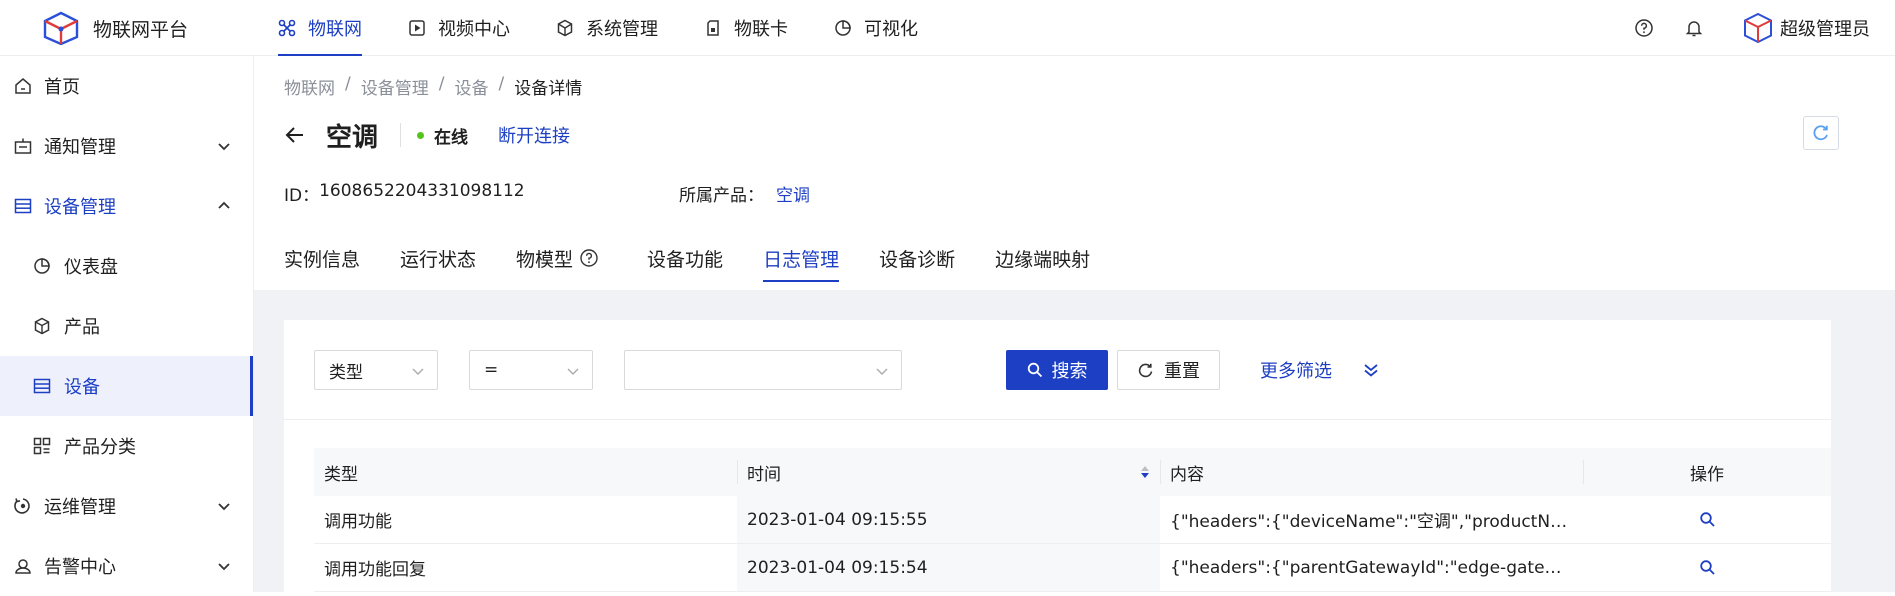 The width and height of the screenshot is (1895, 596). What do you see at coordinates (376, 370) in the screenshot?
I see `field-select: 类型` at bounding box center [376, 370].